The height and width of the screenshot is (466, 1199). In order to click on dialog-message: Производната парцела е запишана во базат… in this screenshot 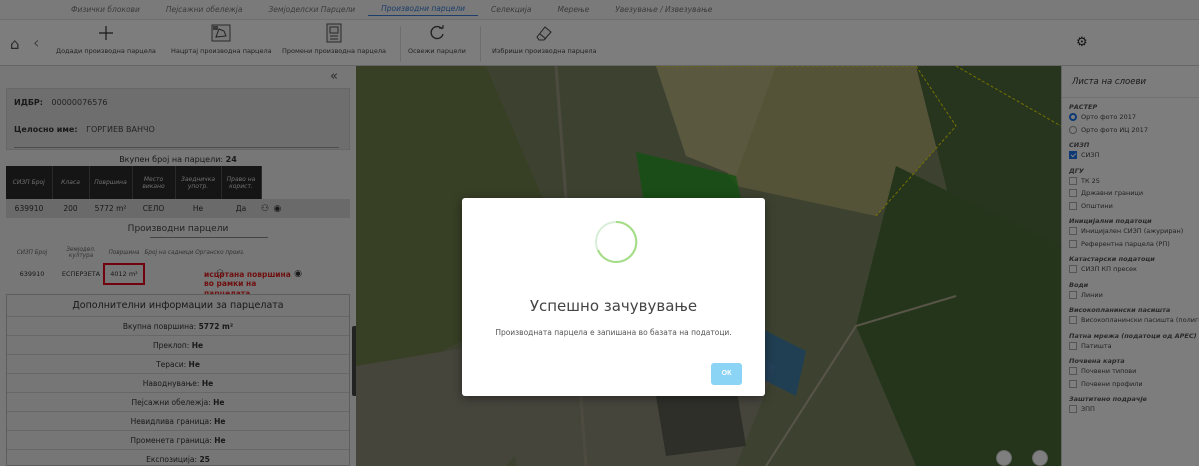, I will do `click(613, 332)`.